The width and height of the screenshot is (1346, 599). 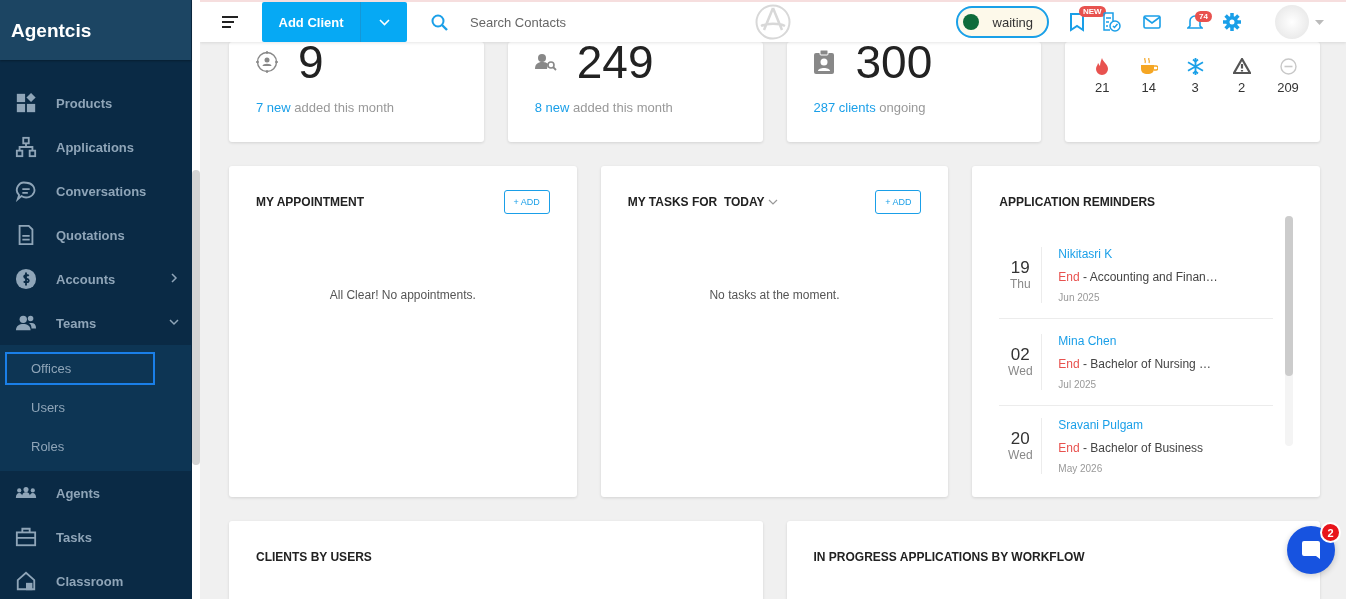 What do you see at coordinates (1077, 22) in the screenshot?
I see `bookmark-icon` at bounding box center [1077, 22].